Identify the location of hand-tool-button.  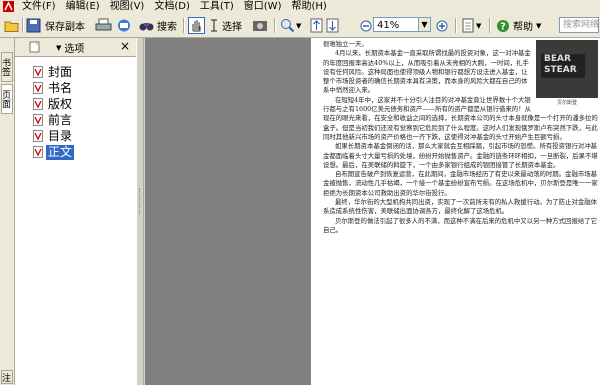
(196, 25).